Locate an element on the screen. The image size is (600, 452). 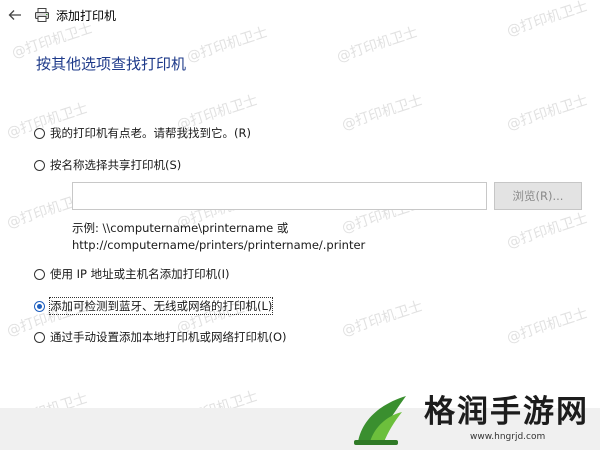
grass-sprout-logo-icon is located at coordinates (384, 419).